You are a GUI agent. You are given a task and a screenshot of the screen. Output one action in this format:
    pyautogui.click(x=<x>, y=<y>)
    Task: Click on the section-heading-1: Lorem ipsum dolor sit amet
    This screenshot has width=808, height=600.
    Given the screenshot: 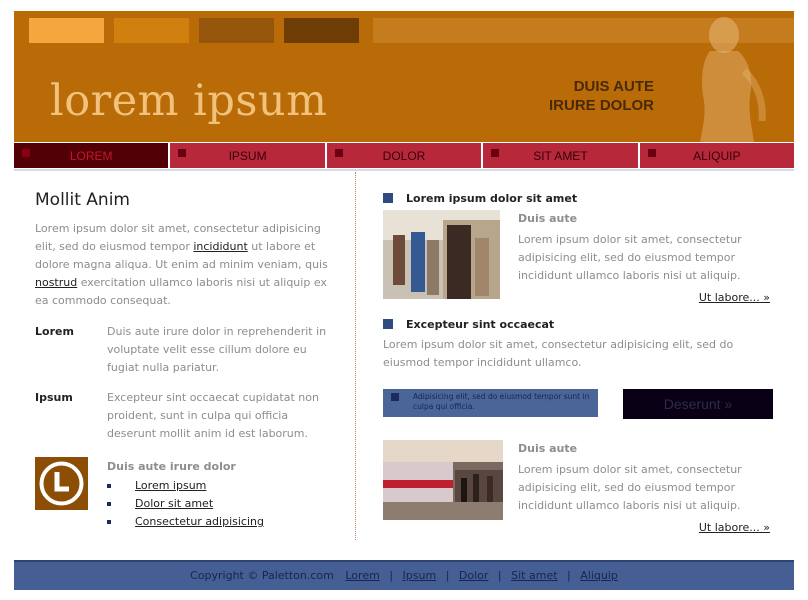 What is the action you would take?
    pyautogui.click(x=578, y=198)
    